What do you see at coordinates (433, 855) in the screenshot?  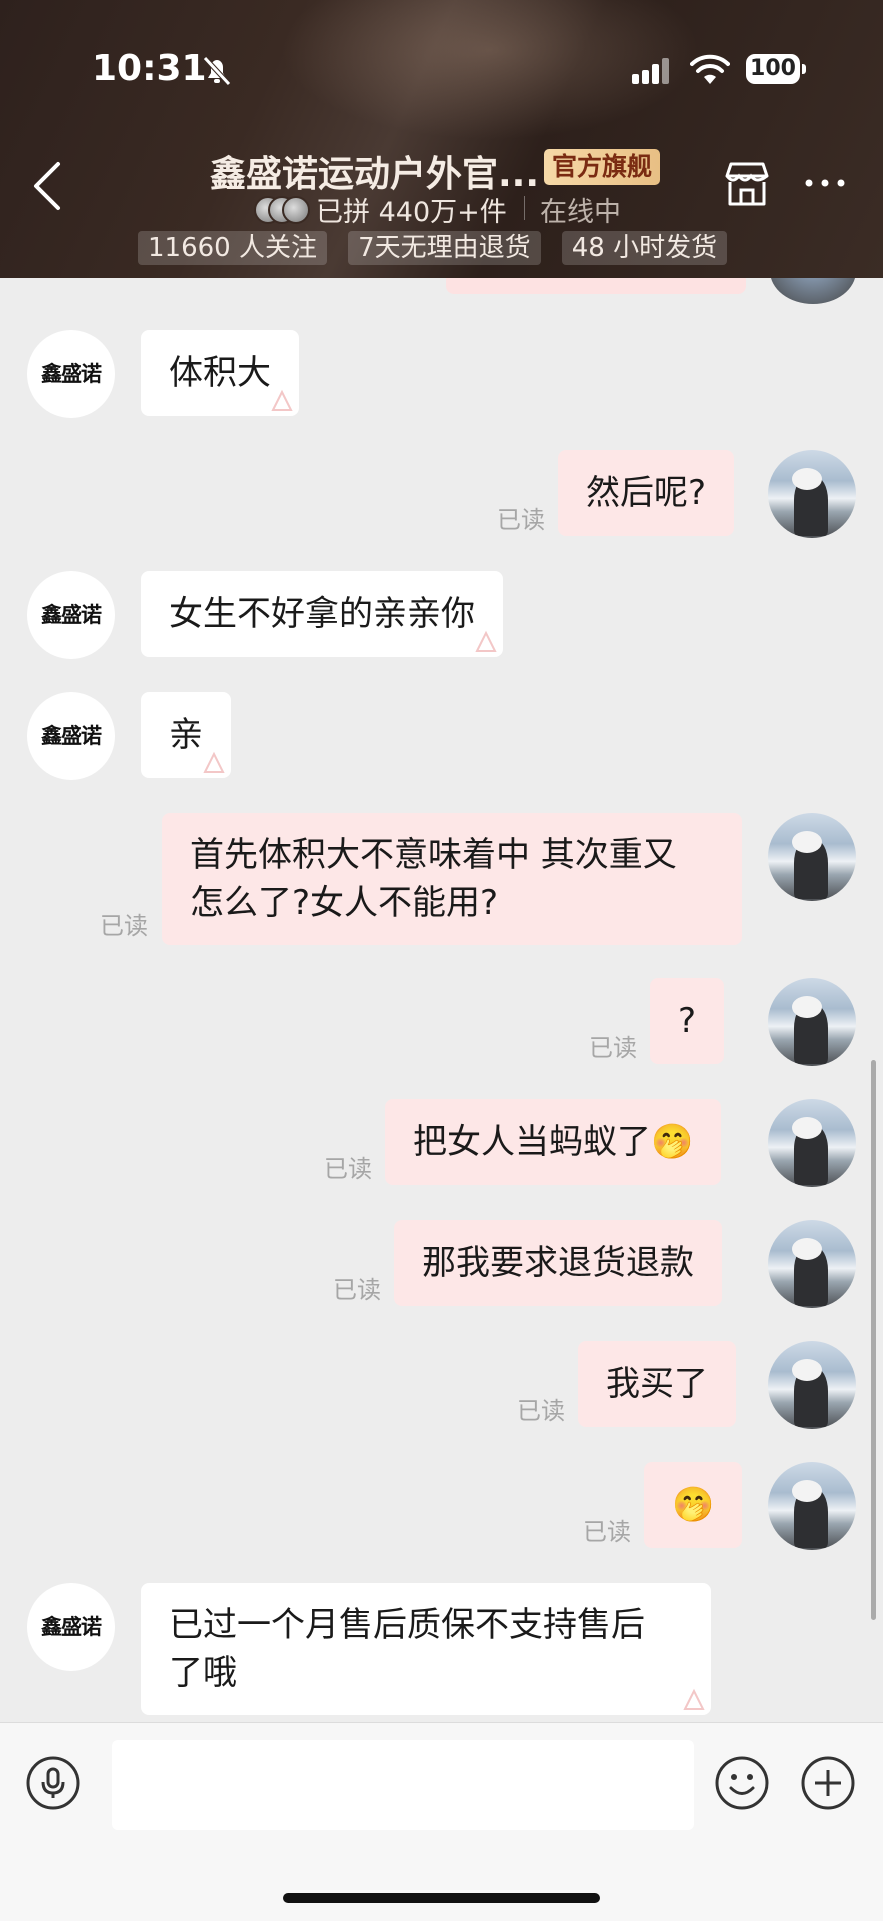 I see `message-text-line: 首先体积大不意味着中 其次重又` at bounding box center [433, 855].